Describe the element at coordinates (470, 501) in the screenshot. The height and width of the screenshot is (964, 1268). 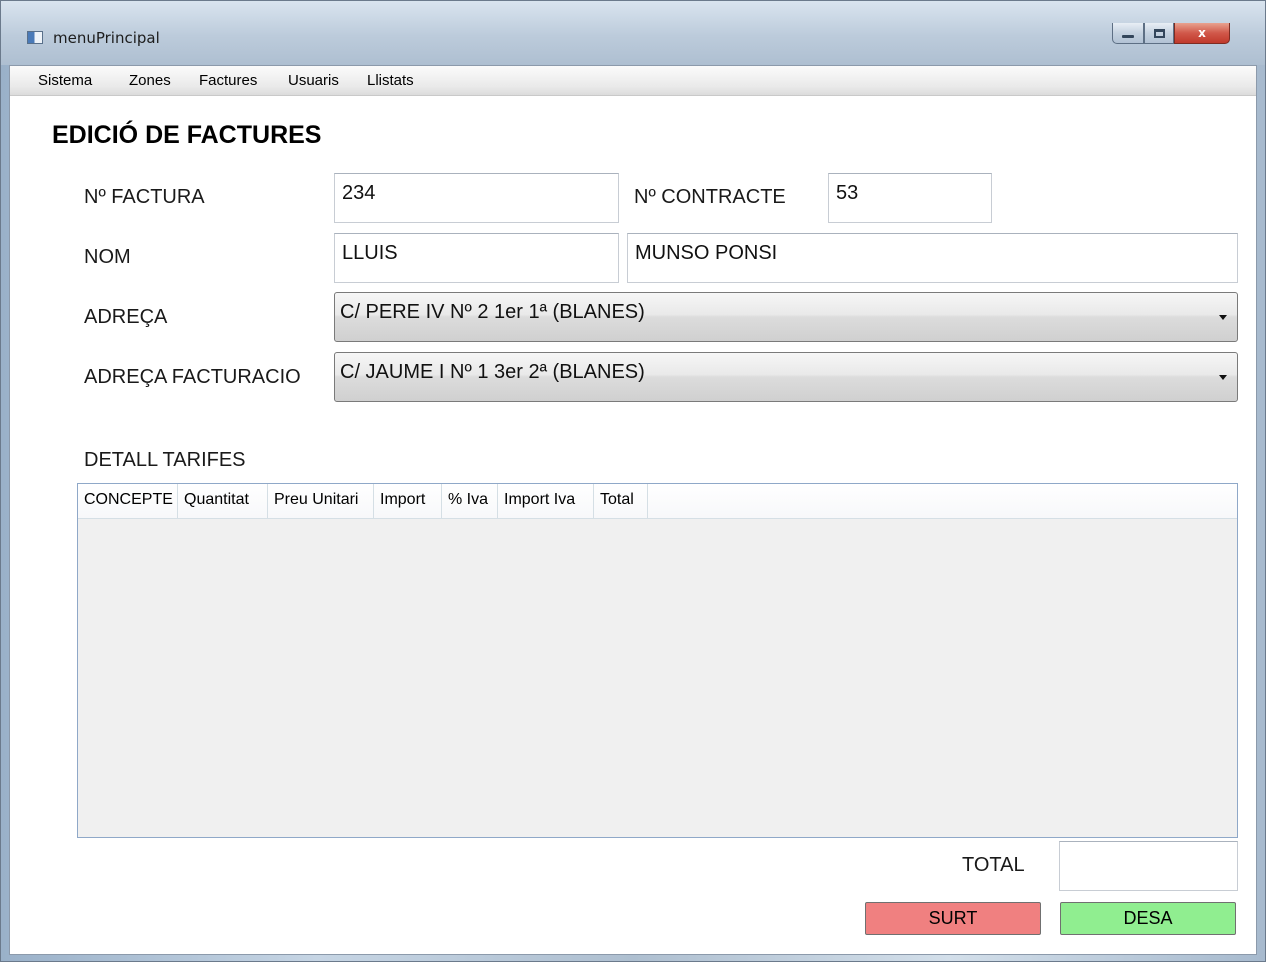
I see `column-header-iva-percent: % Iva` at that location.